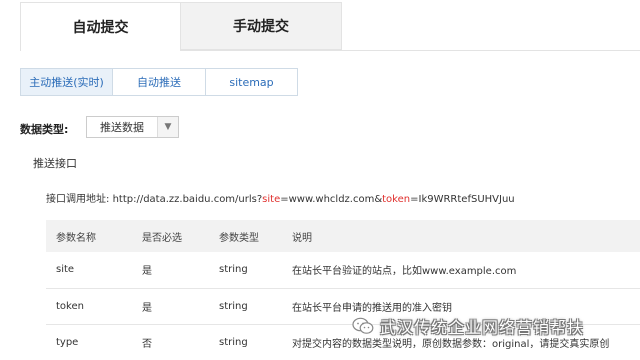 Image resolution: width=640 pixels, height=360 pixels. Describe the element at coordinates (66, 82) in the screenshot. I see `subtab-active-push: 主动推送(实时)` at that location.